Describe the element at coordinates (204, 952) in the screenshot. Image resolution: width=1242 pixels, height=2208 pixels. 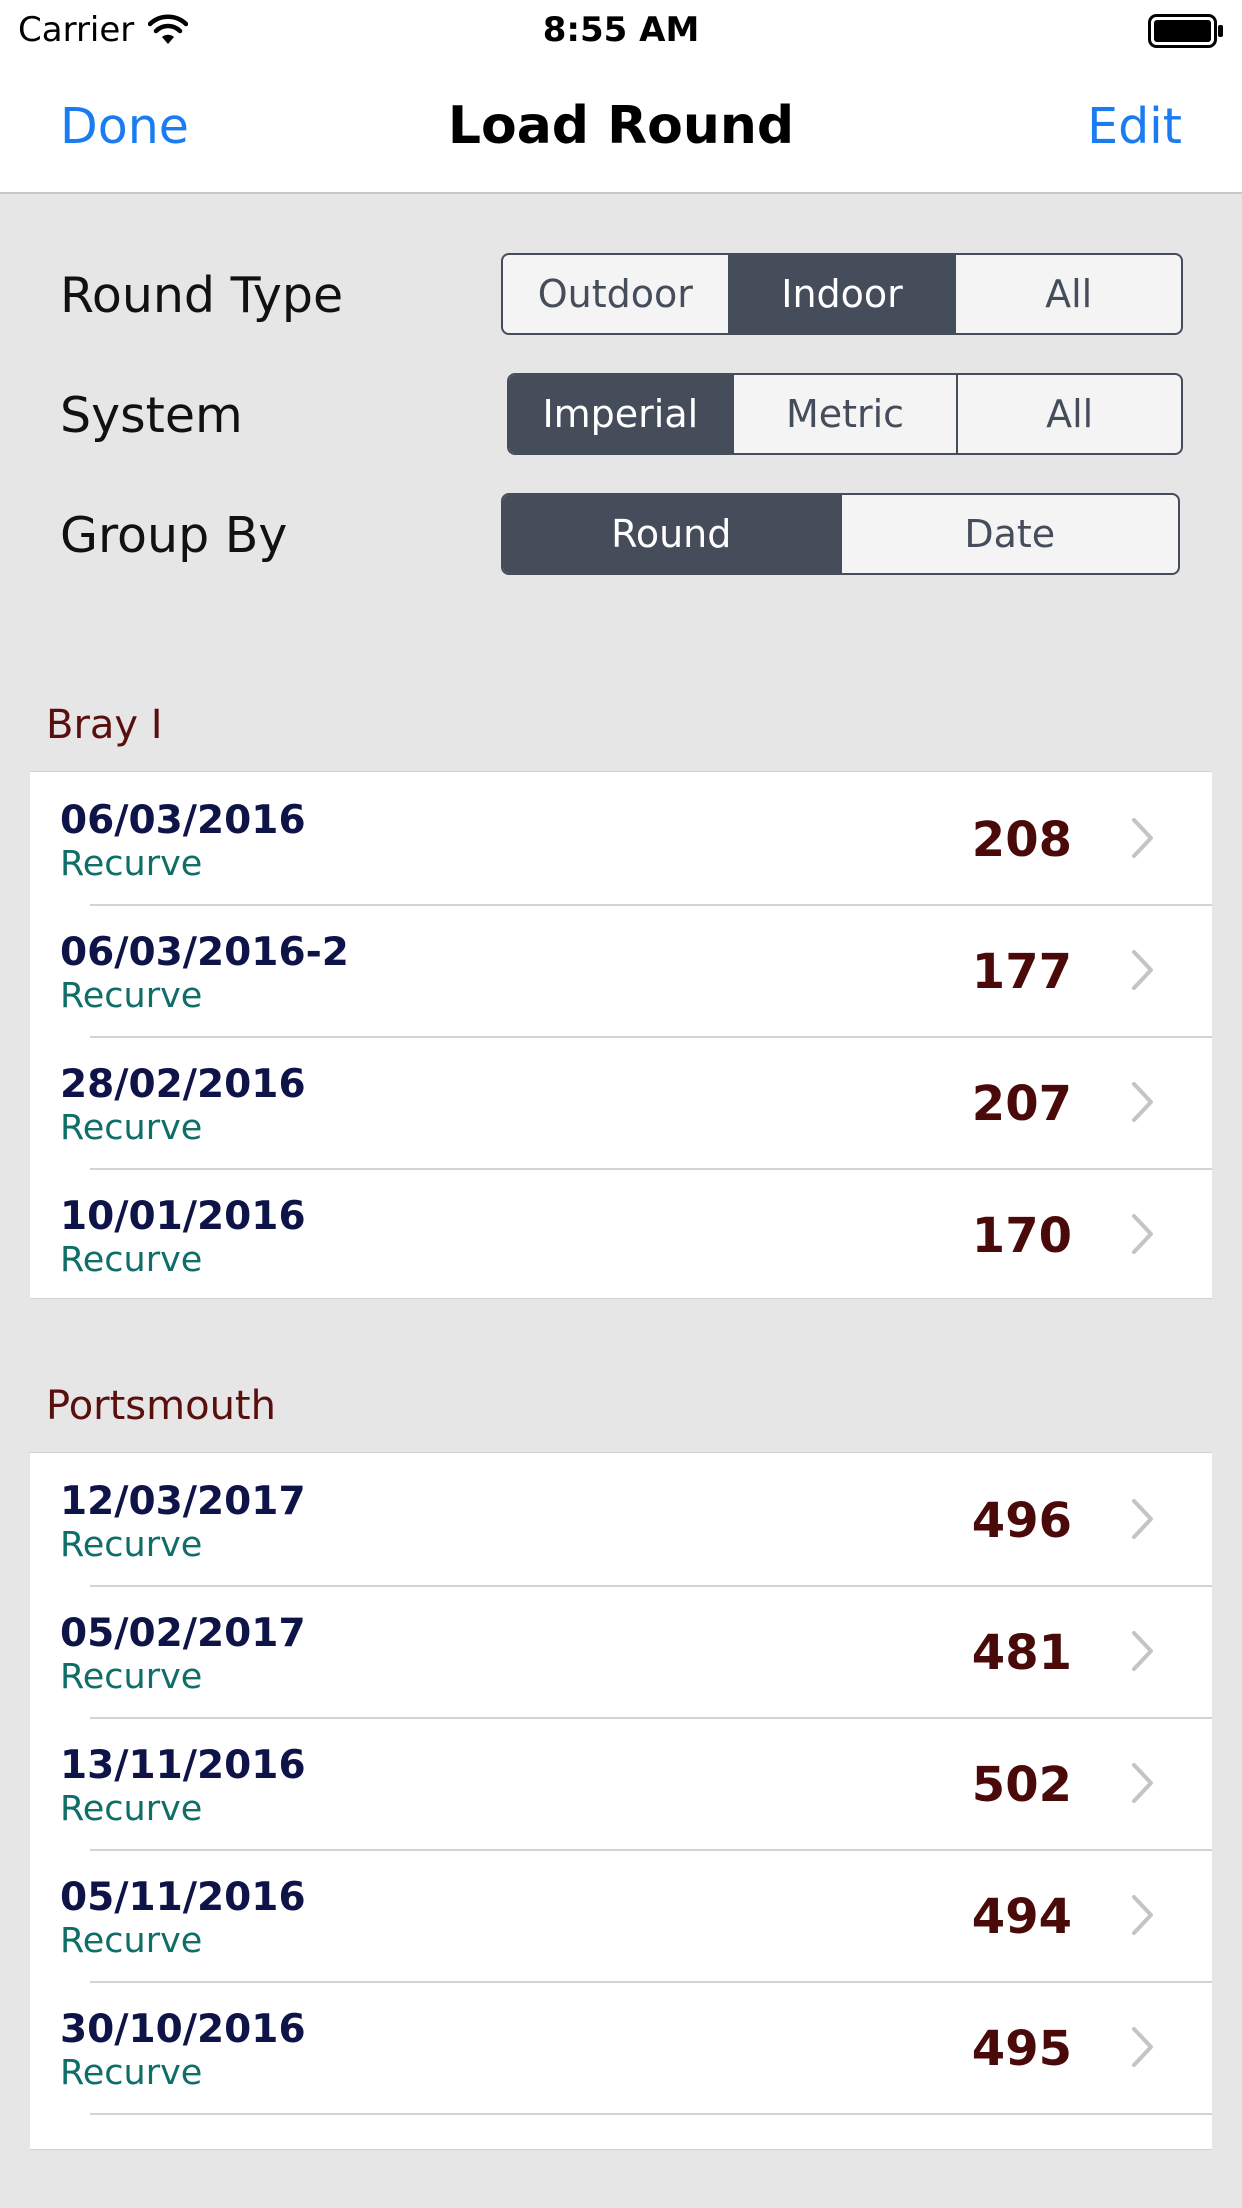
I see `round-date: 06/03/2016-2` at that location.